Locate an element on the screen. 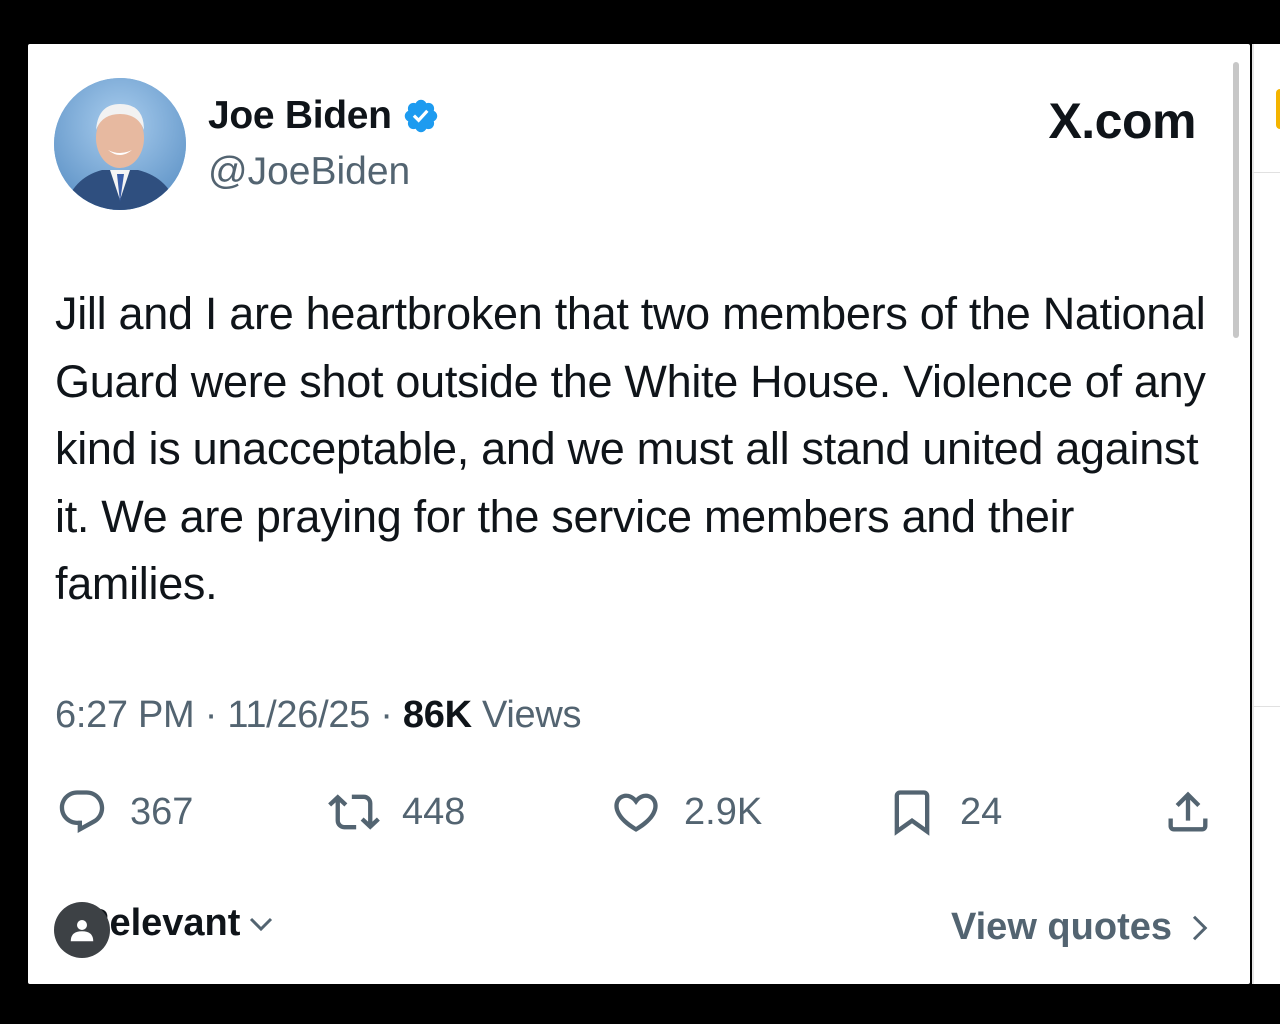  adjacent-panel is located at coordinates (1266, 514).